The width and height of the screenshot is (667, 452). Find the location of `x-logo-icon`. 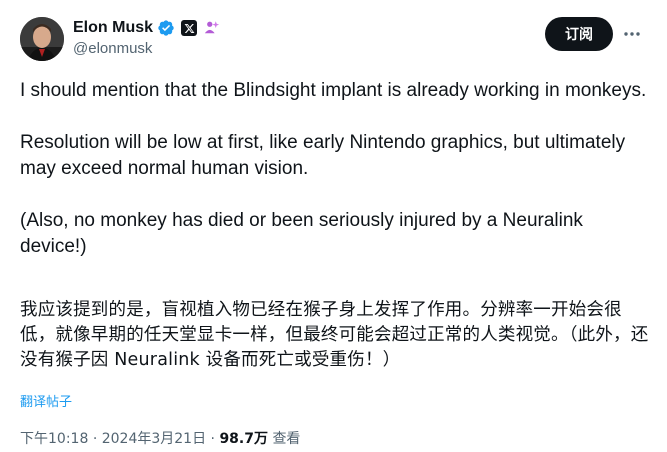

x-logo-icon is located at coordinates (189, 28).